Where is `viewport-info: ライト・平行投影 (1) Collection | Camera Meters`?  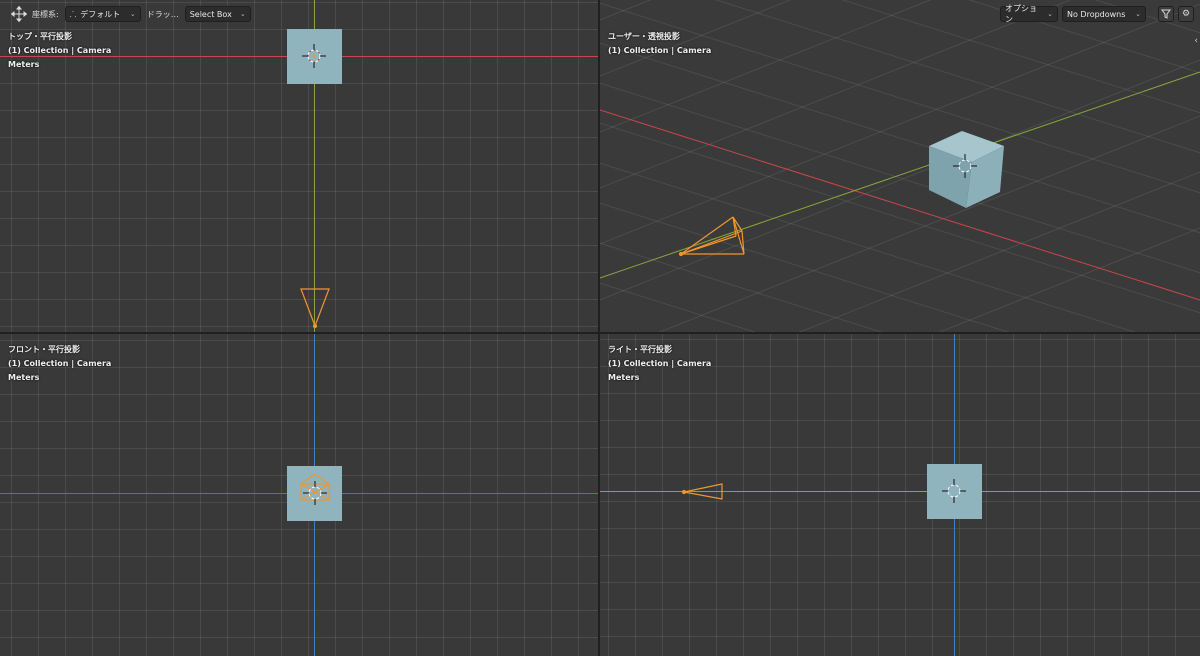
viewport-info: ライト・平行投影 (1) Collection | Camera Meters is located at coordinates (659, 364).